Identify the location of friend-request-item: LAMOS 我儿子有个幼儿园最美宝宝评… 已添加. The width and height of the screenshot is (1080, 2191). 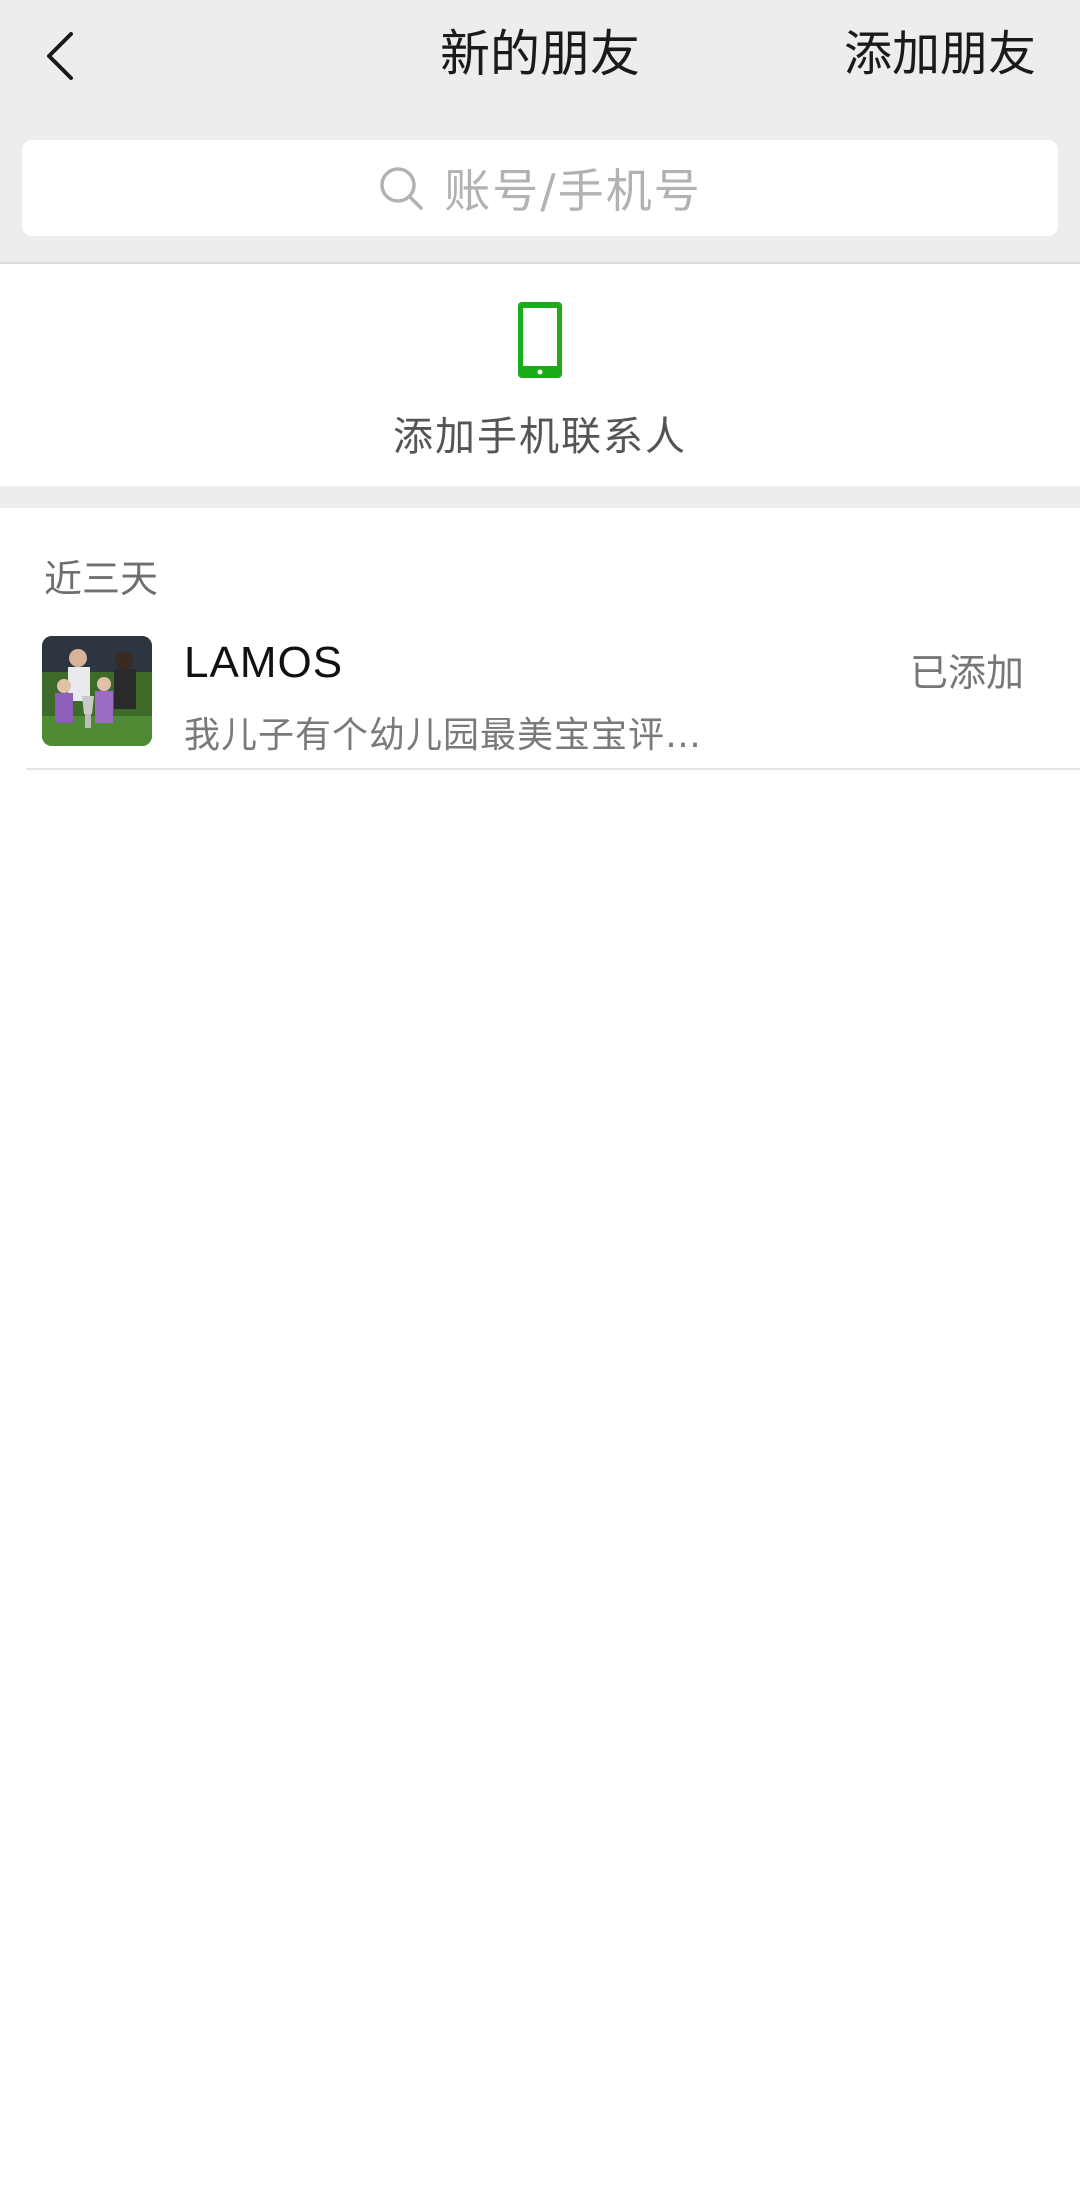
(540, 695).